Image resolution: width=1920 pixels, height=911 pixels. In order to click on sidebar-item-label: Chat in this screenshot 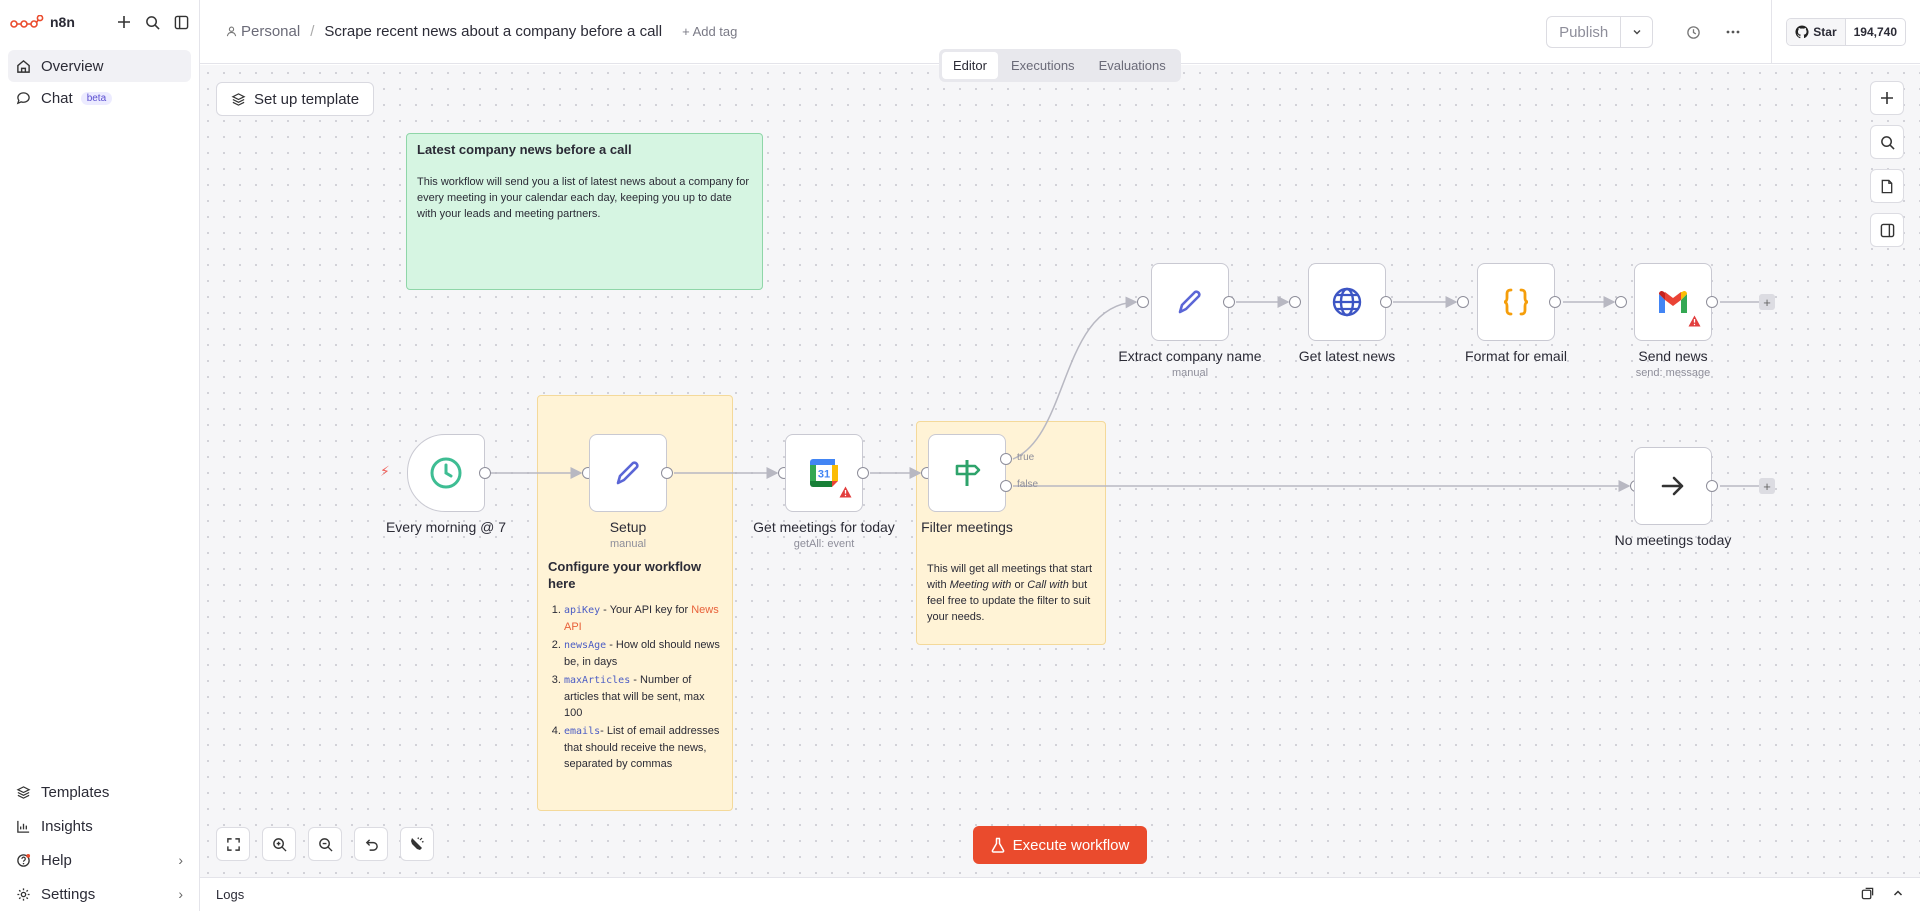, I will do `click(57, 98)`.